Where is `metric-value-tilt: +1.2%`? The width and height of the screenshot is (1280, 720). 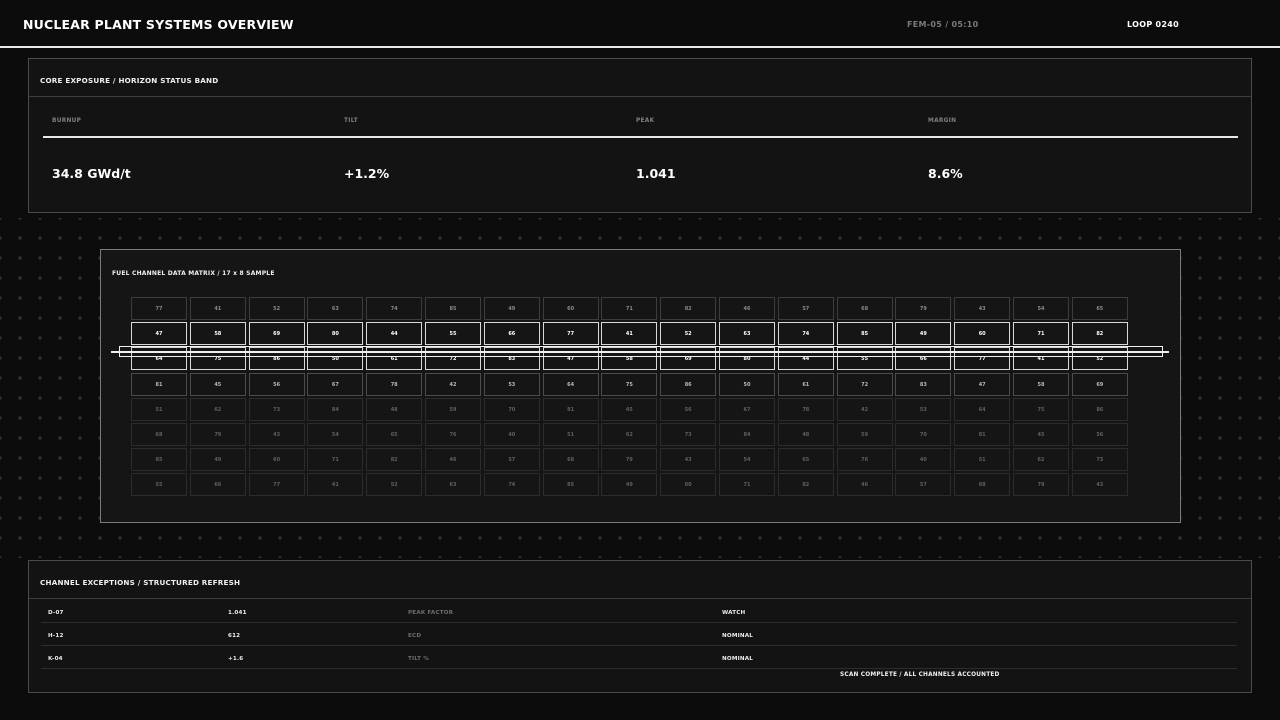
metric-value-tilt: +1.2% is located at coordinates (367, 173).